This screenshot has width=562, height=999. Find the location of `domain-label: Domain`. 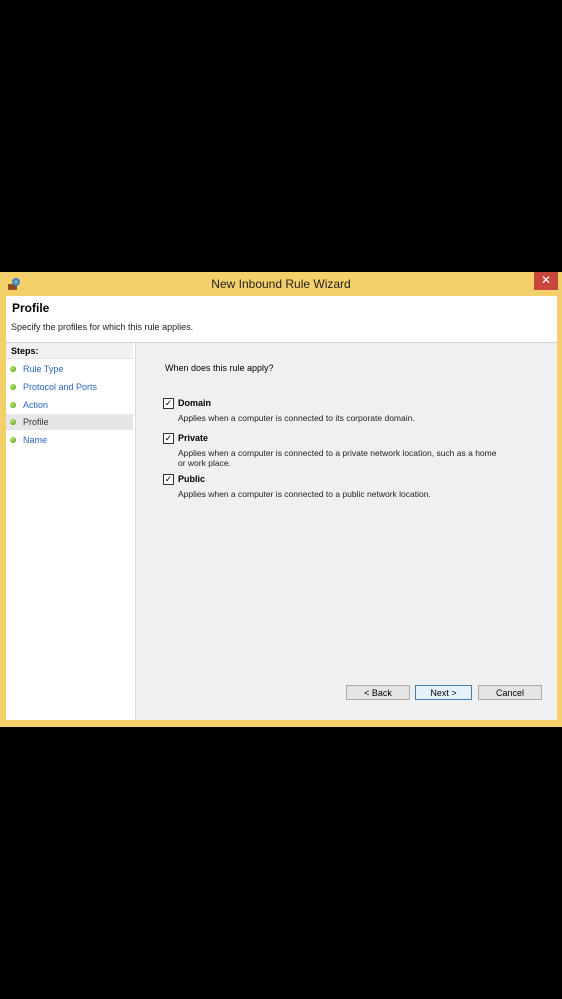

domain-label: Domain is located at coordinates (194, 403).